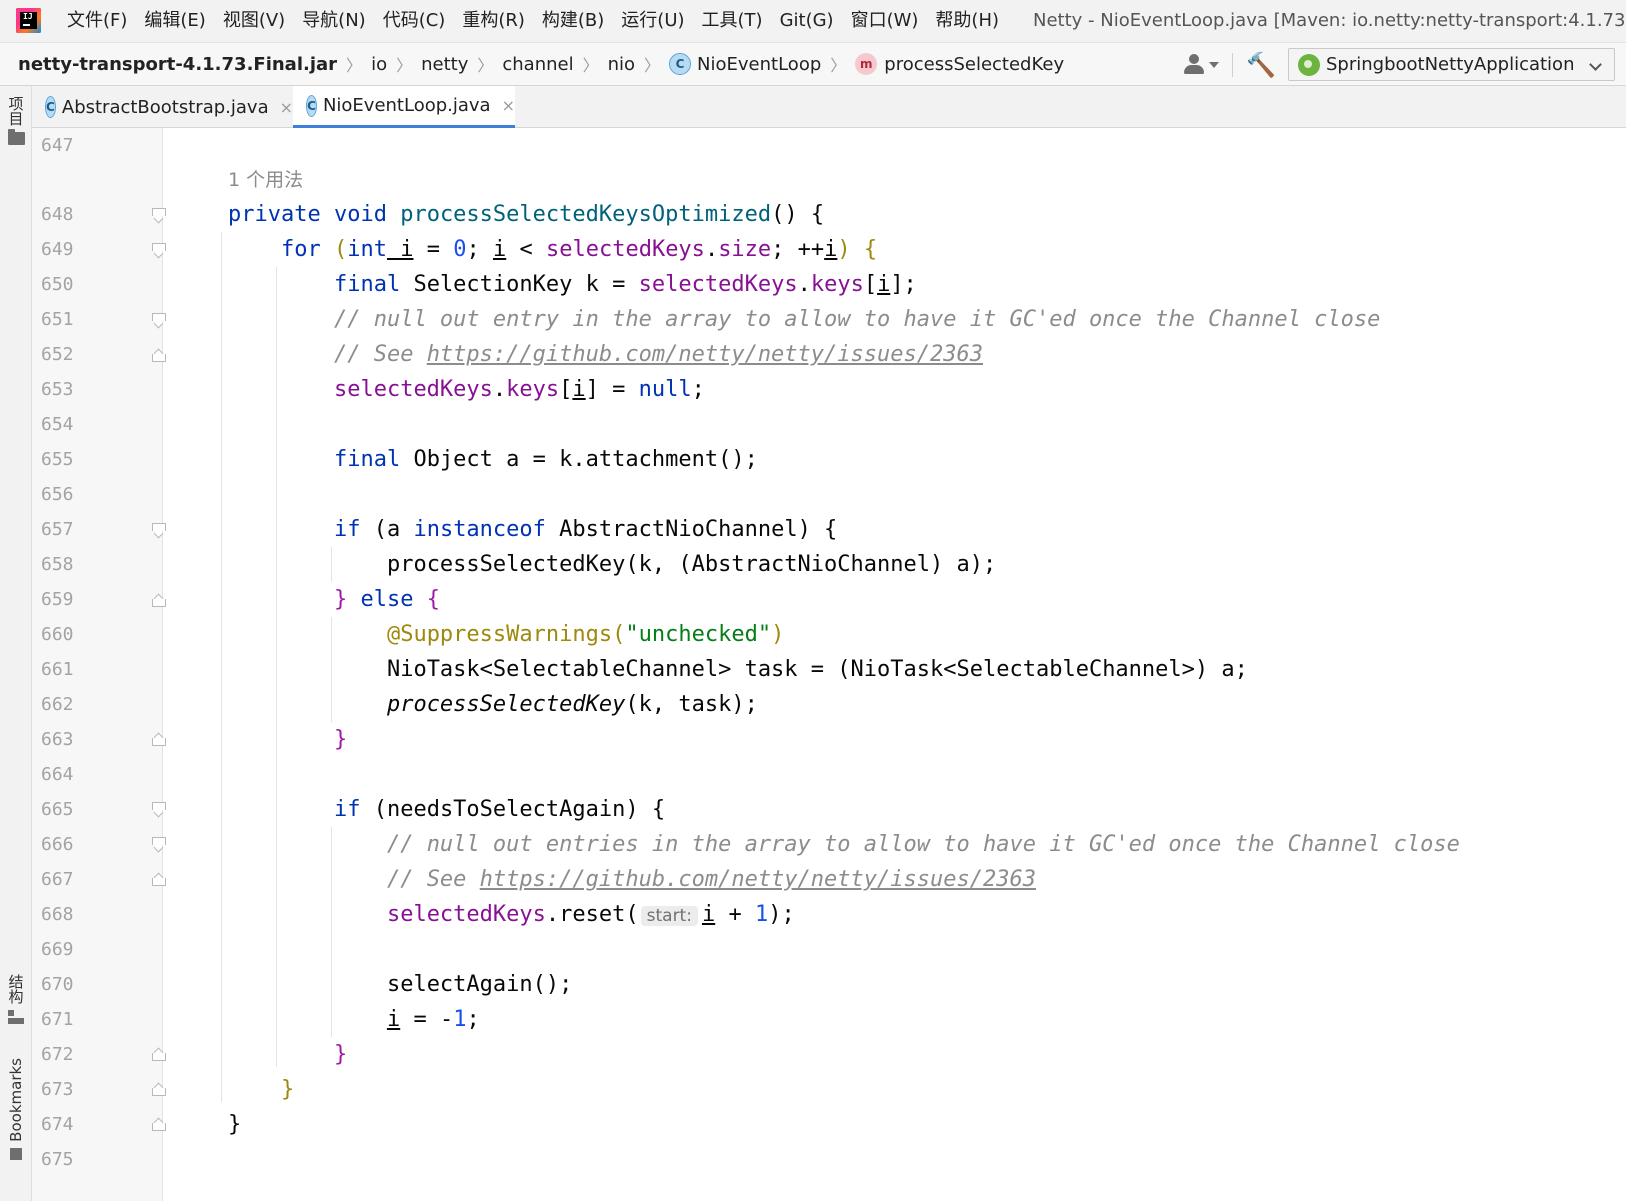 The width and height of the screenshot is (1626, 1201). I want to click on code-line-671: i = -1;, so click(433, 1019).